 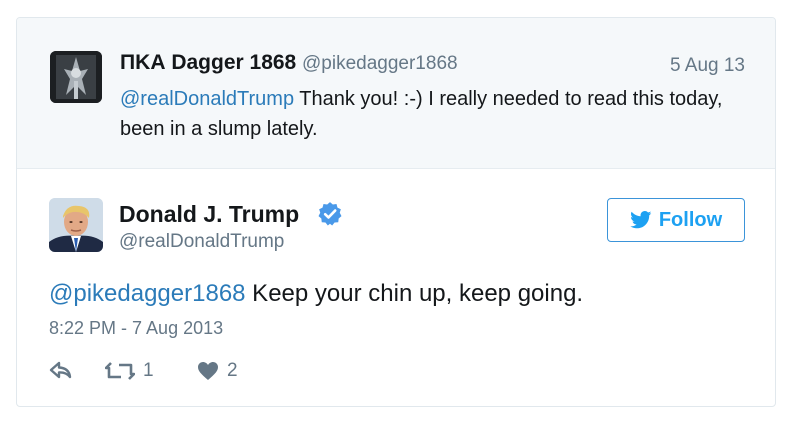 I want to click on tweet-body: Keep your chin up, keep going., so click(x=414, y=293).